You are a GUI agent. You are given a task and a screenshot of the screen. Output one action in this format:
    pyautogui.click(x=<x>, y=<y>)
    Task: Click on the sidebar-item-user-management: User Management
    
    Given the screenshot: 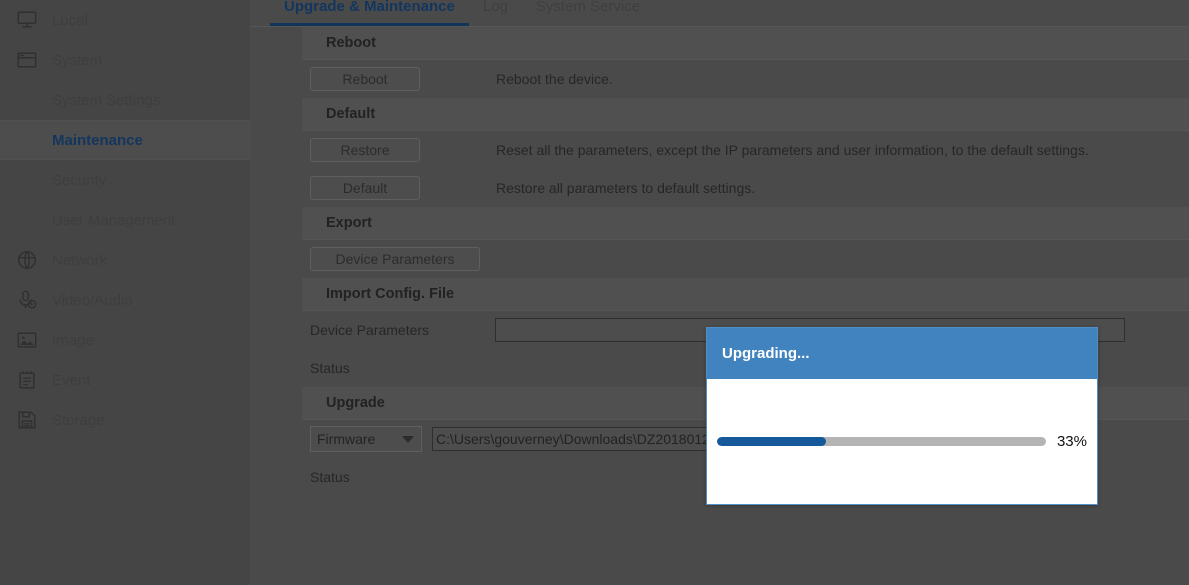 What is the action you would take?
    pyautogui.click(x=125, y=220)
    